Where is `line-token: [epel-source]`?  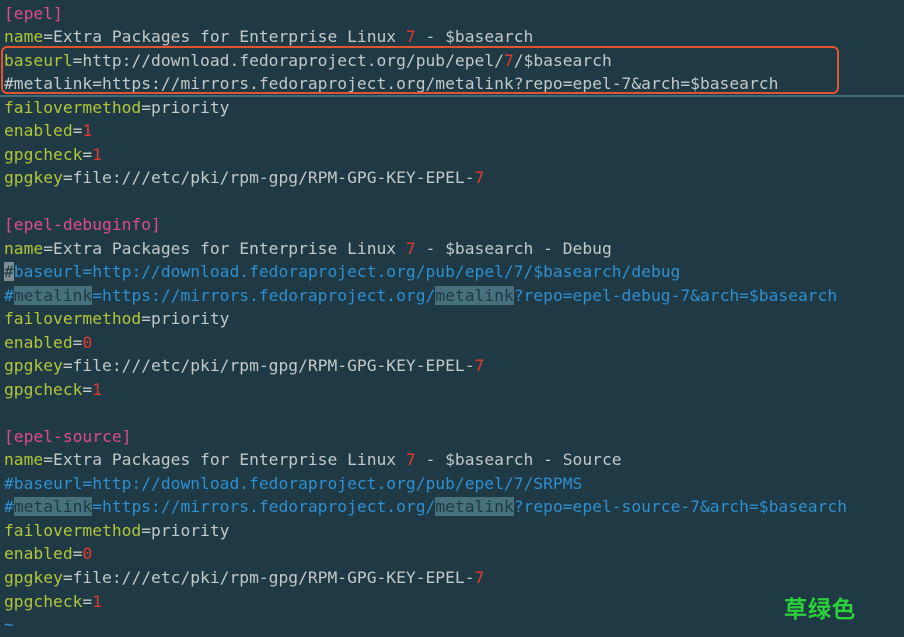
line-token: [epel-source] is located at coordinates (68, 436).